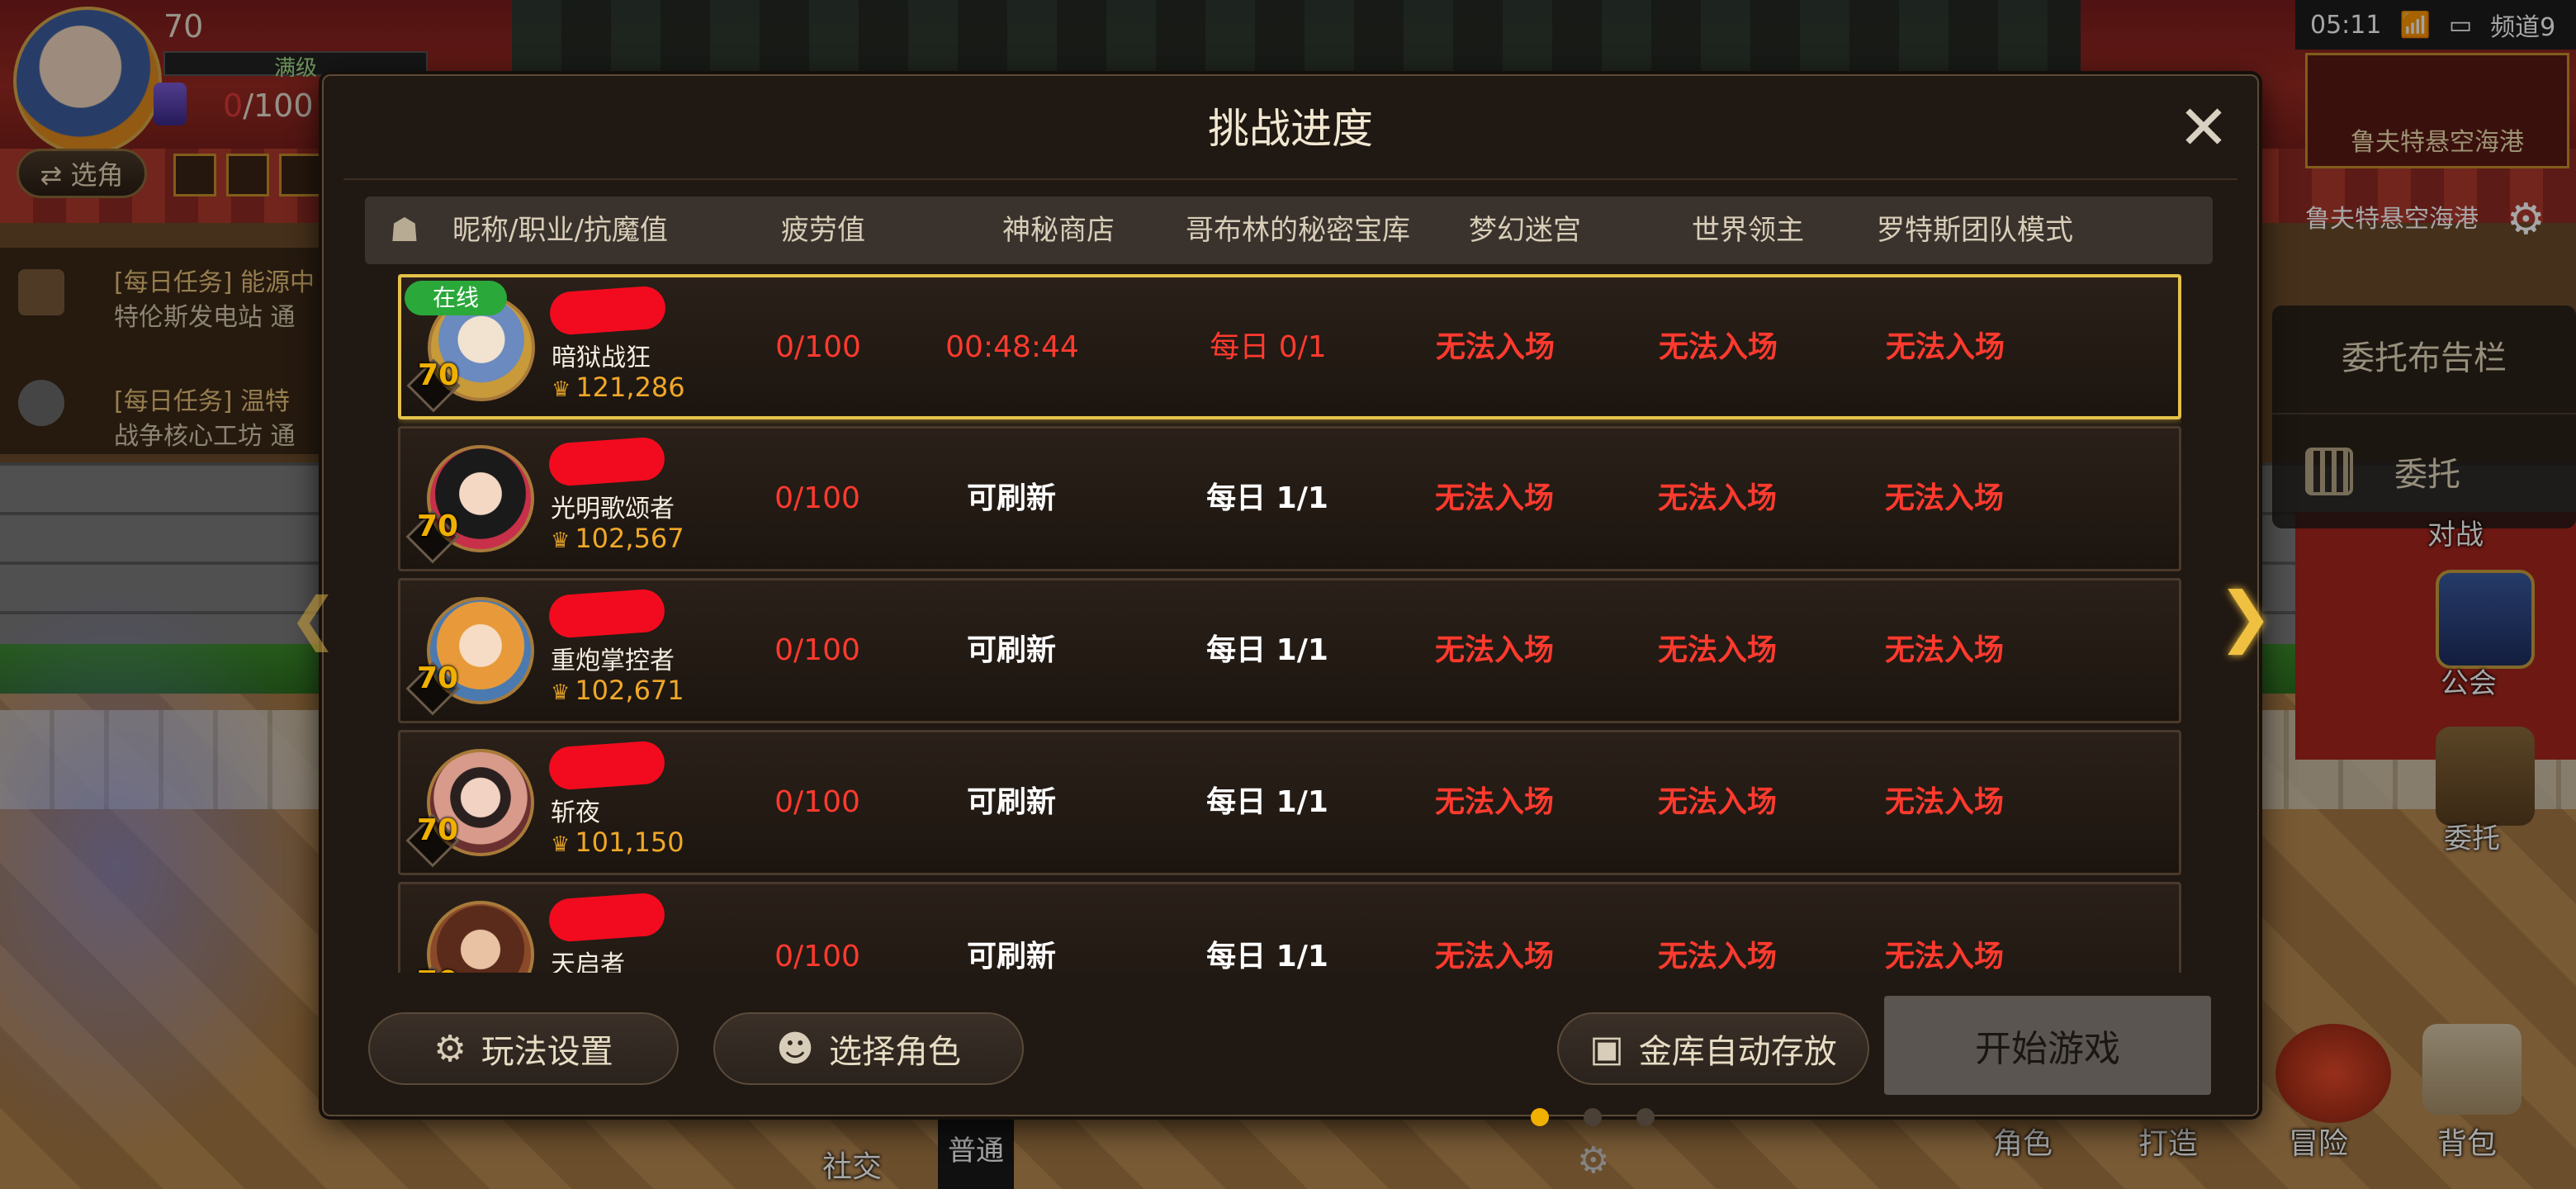  What do you see at coordinates (456, 298) in the screenshot?
I see `online-badge: 在线` at bounding box center [456, 298].